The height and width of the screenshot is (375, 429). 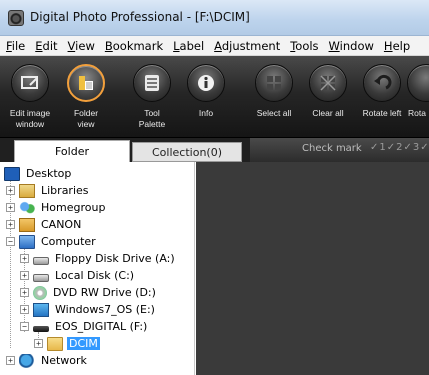 I want to click on check-mark-buttons: ✓1✓2✓3✓4✓, so click(x=399, y=147).